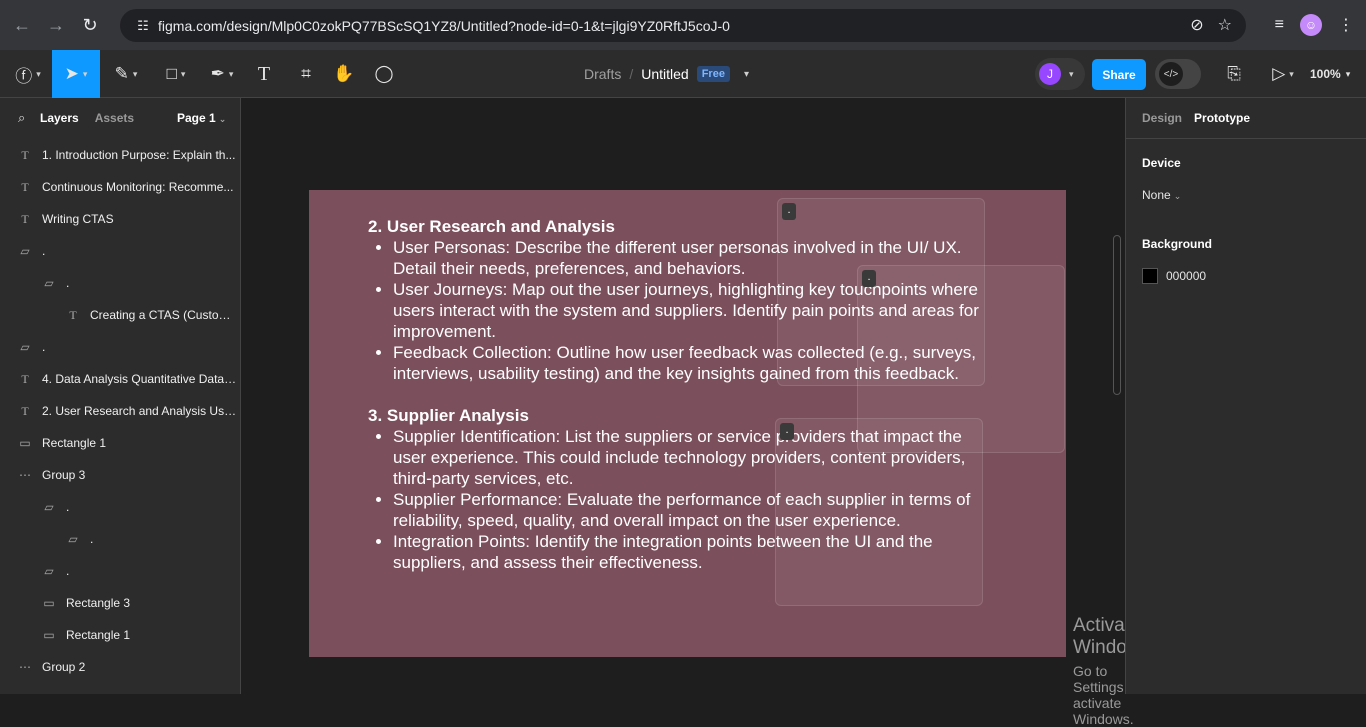  Describe the element at coordinates (64, 667) in the screenshot. I see `layer-name: Group 2` at that location.